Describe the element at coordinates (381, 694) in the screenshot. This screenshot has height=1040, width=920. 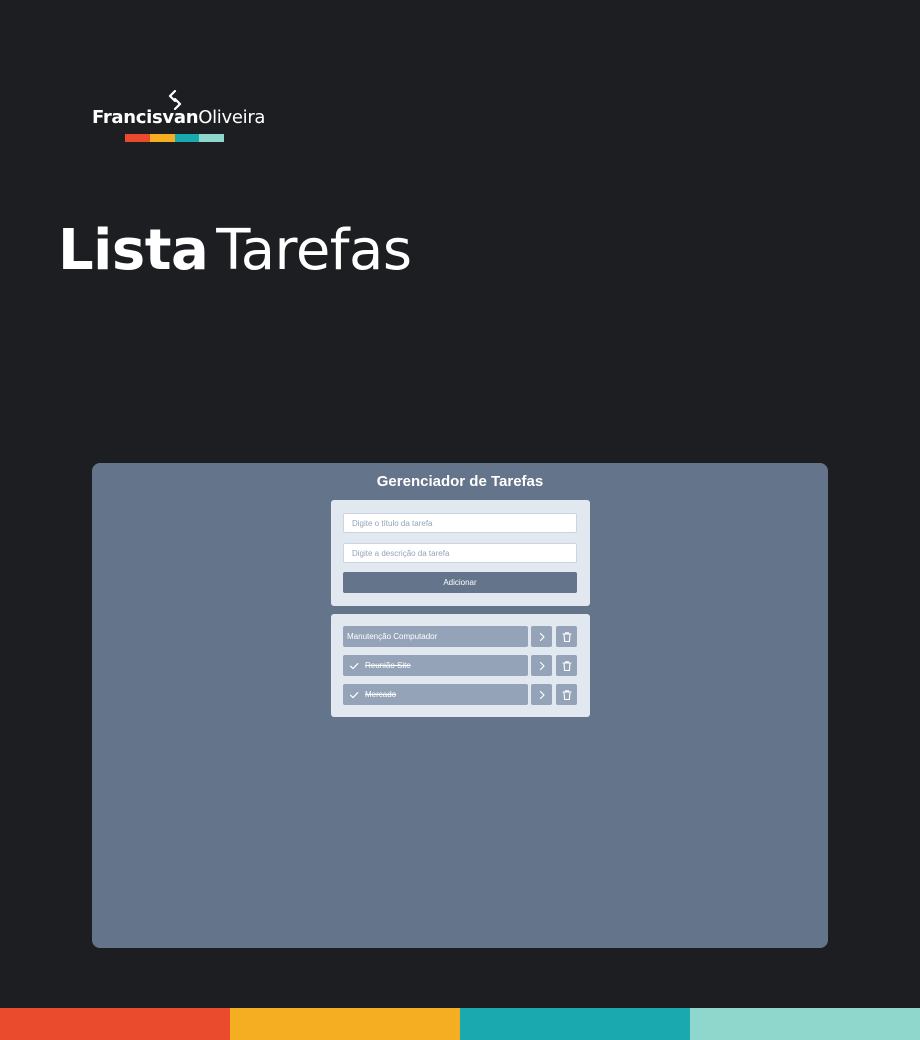
I see `task-title: Mercado` at that location.